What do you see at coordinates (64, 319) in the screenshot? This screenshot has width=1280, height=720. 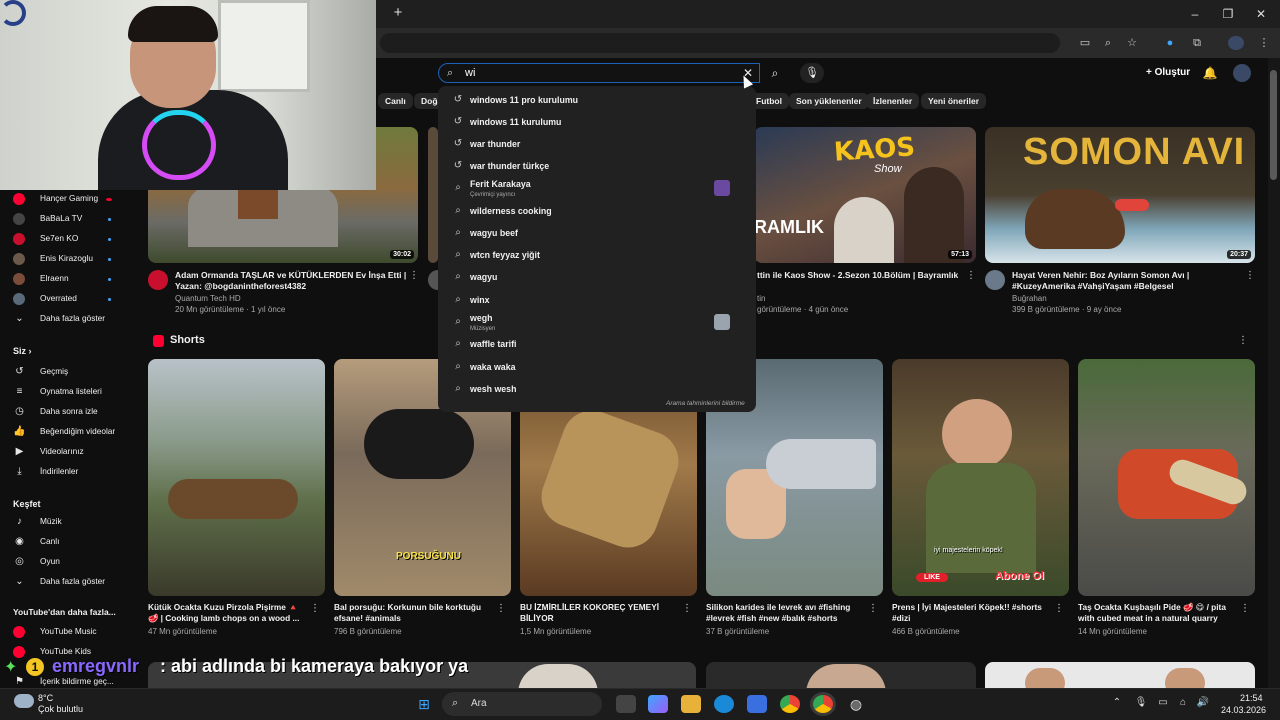 I see `sidebar-show-more: ⌄ Daha fazla göster` at bounding box center [64, 319].